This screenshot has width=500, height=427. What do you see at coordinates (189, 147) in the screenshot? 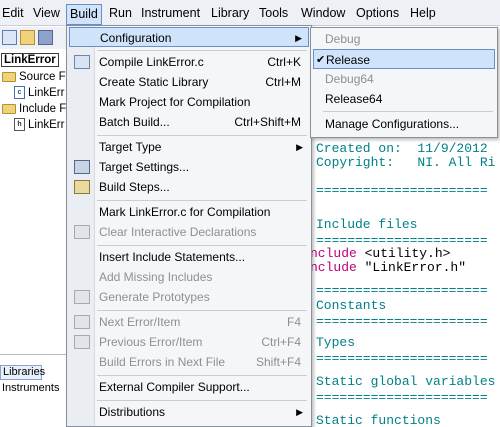
I see `menu-item-target-type: Target Type ▶` at bounding box center [189, 147].